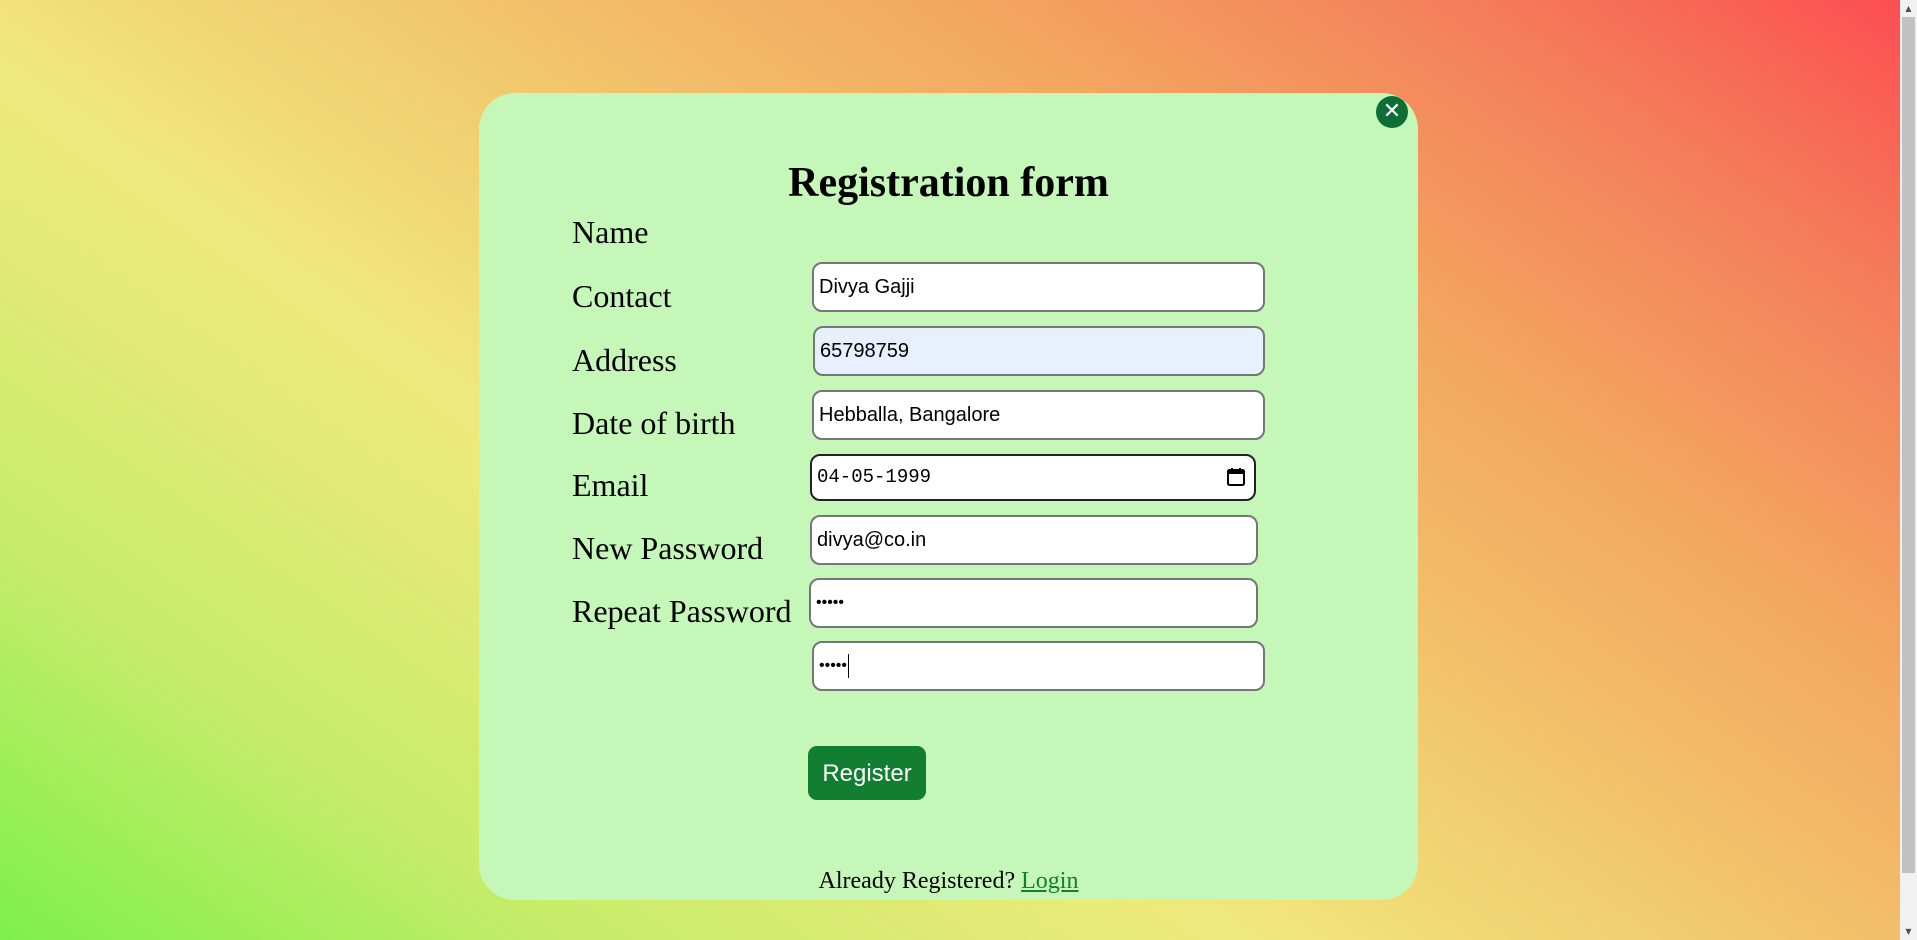 This screenshot has height=940, width=1917. I want to click on login-prompt: Already Registered? Login, so click(948, 881).